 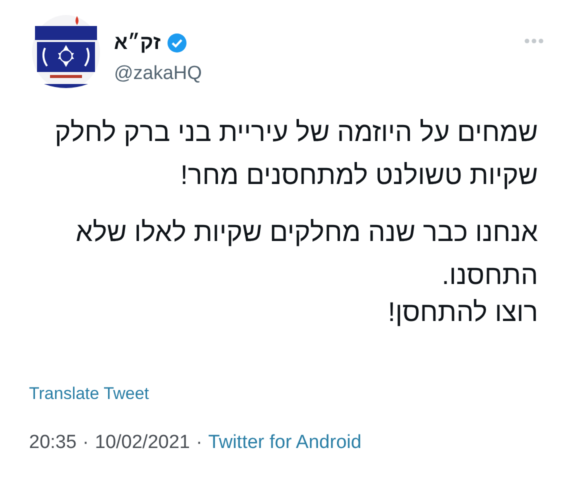 I want to click on tweet-time: 20:35, so click(x=53, y=443).